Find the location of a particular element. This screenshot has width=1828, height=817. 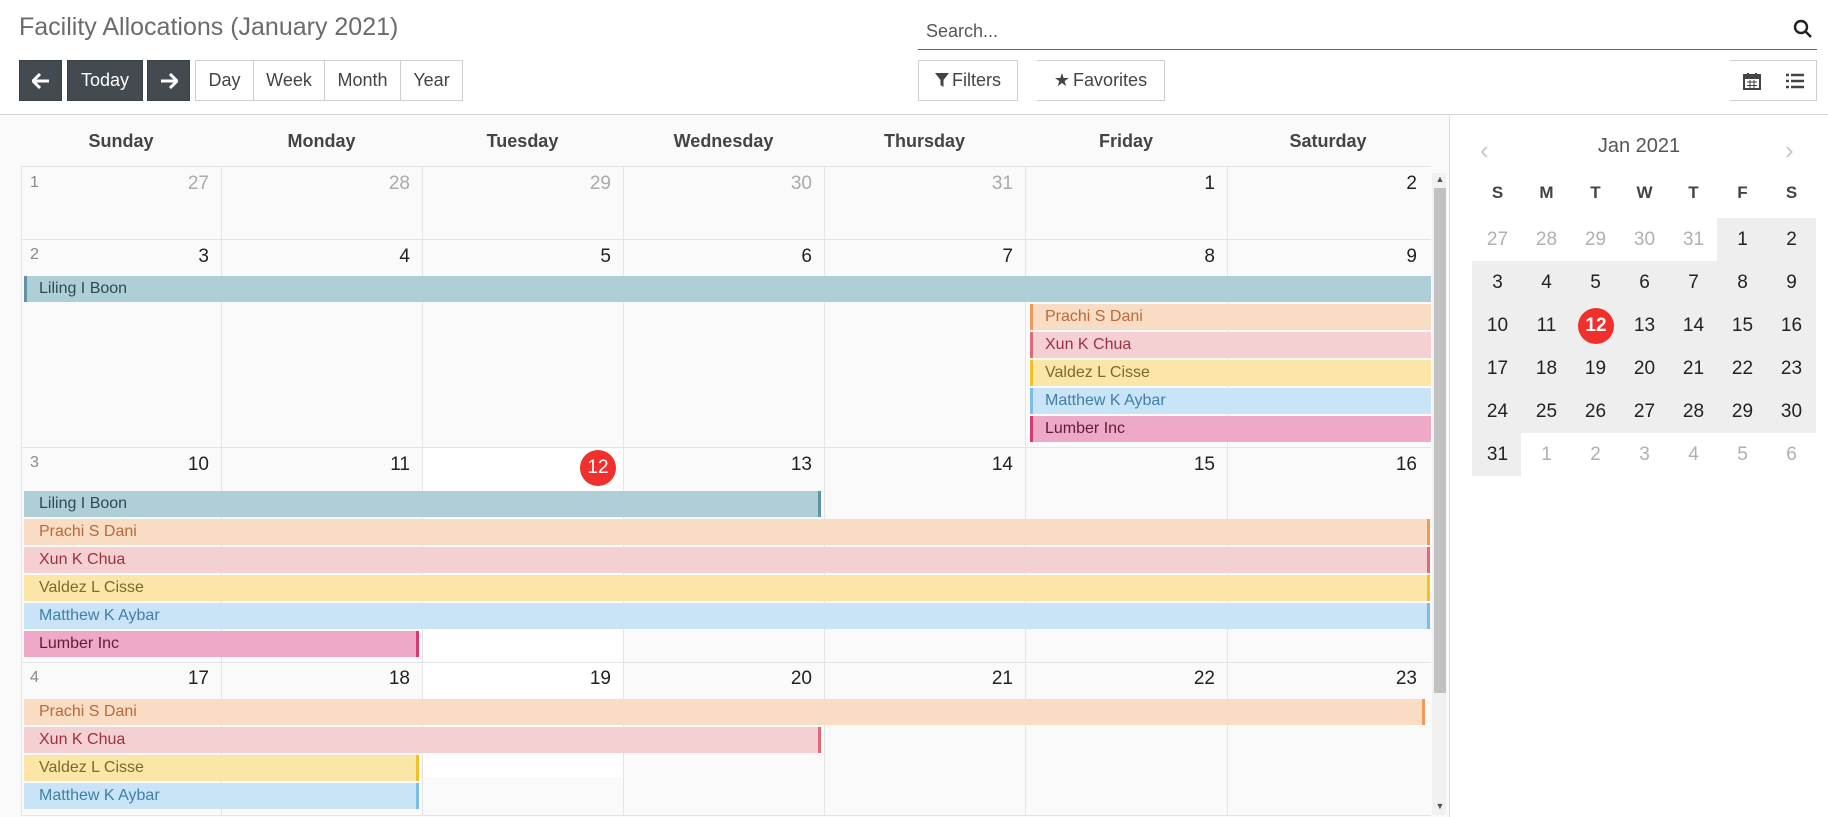

today-day-badge: 12 is located at coordinates (598, 468).